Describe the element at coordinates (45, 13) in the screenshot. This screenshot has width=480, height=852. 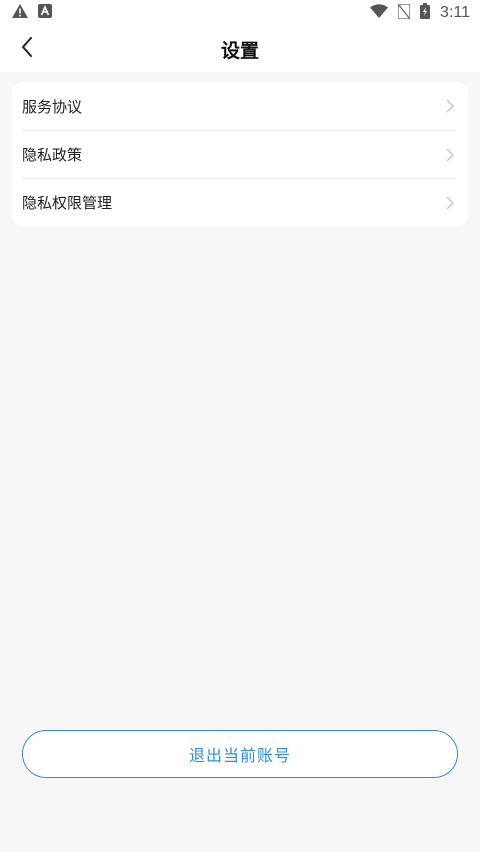
I see `a-notification-icon` at that location.